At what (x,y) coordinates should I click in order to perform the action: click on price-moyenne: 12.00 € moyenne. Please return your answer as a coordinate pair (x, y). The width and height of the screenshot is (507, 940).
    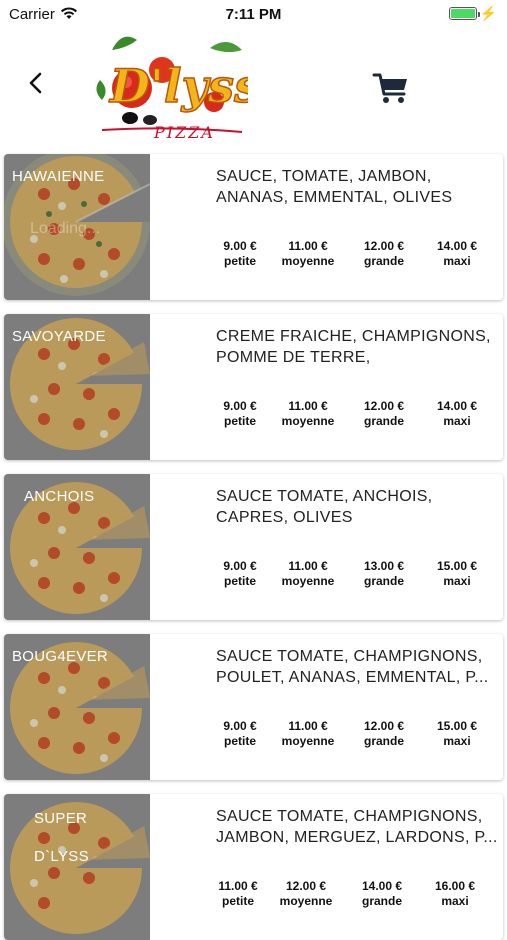
    Looking at the image, I should click on (306, 894).